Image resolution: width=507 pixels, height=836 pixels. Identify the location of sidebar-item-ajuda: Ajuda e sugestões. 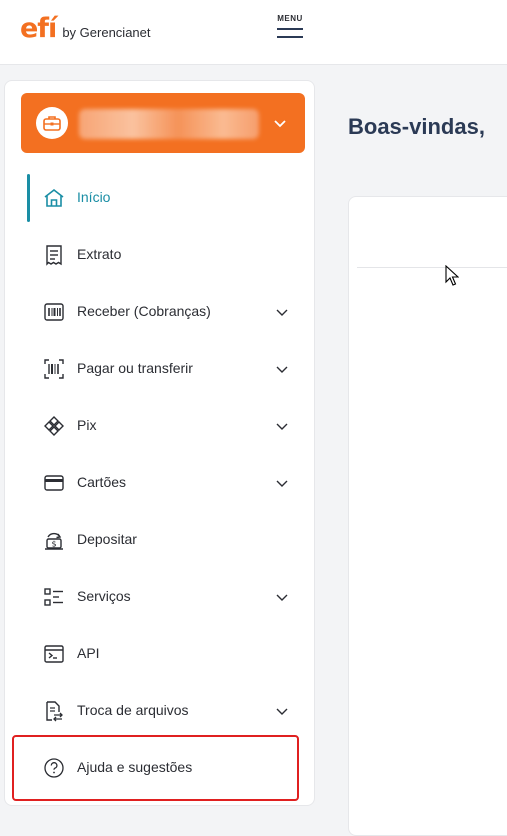
(163, 768).